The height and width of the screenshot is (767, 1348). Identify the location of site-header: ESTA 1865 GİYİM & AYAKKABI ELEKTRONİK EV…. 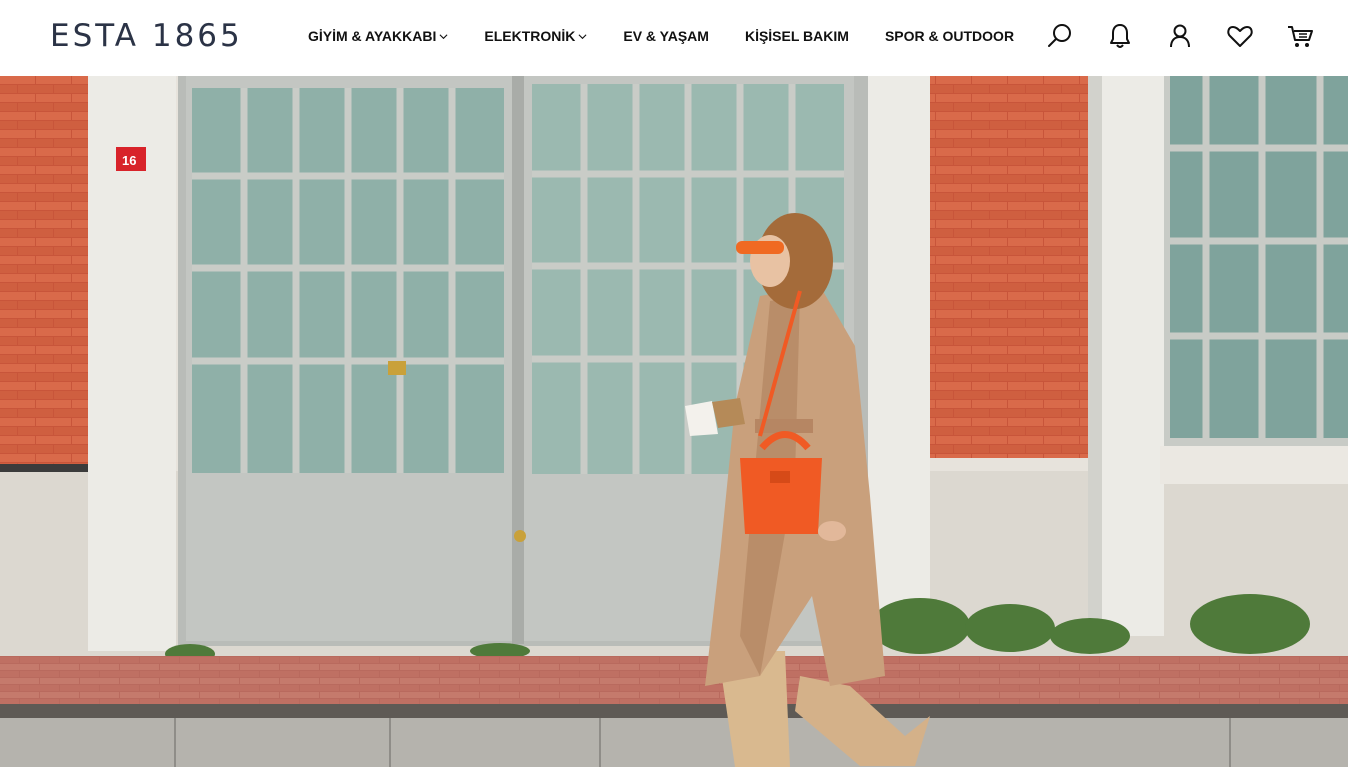
(674, 38).